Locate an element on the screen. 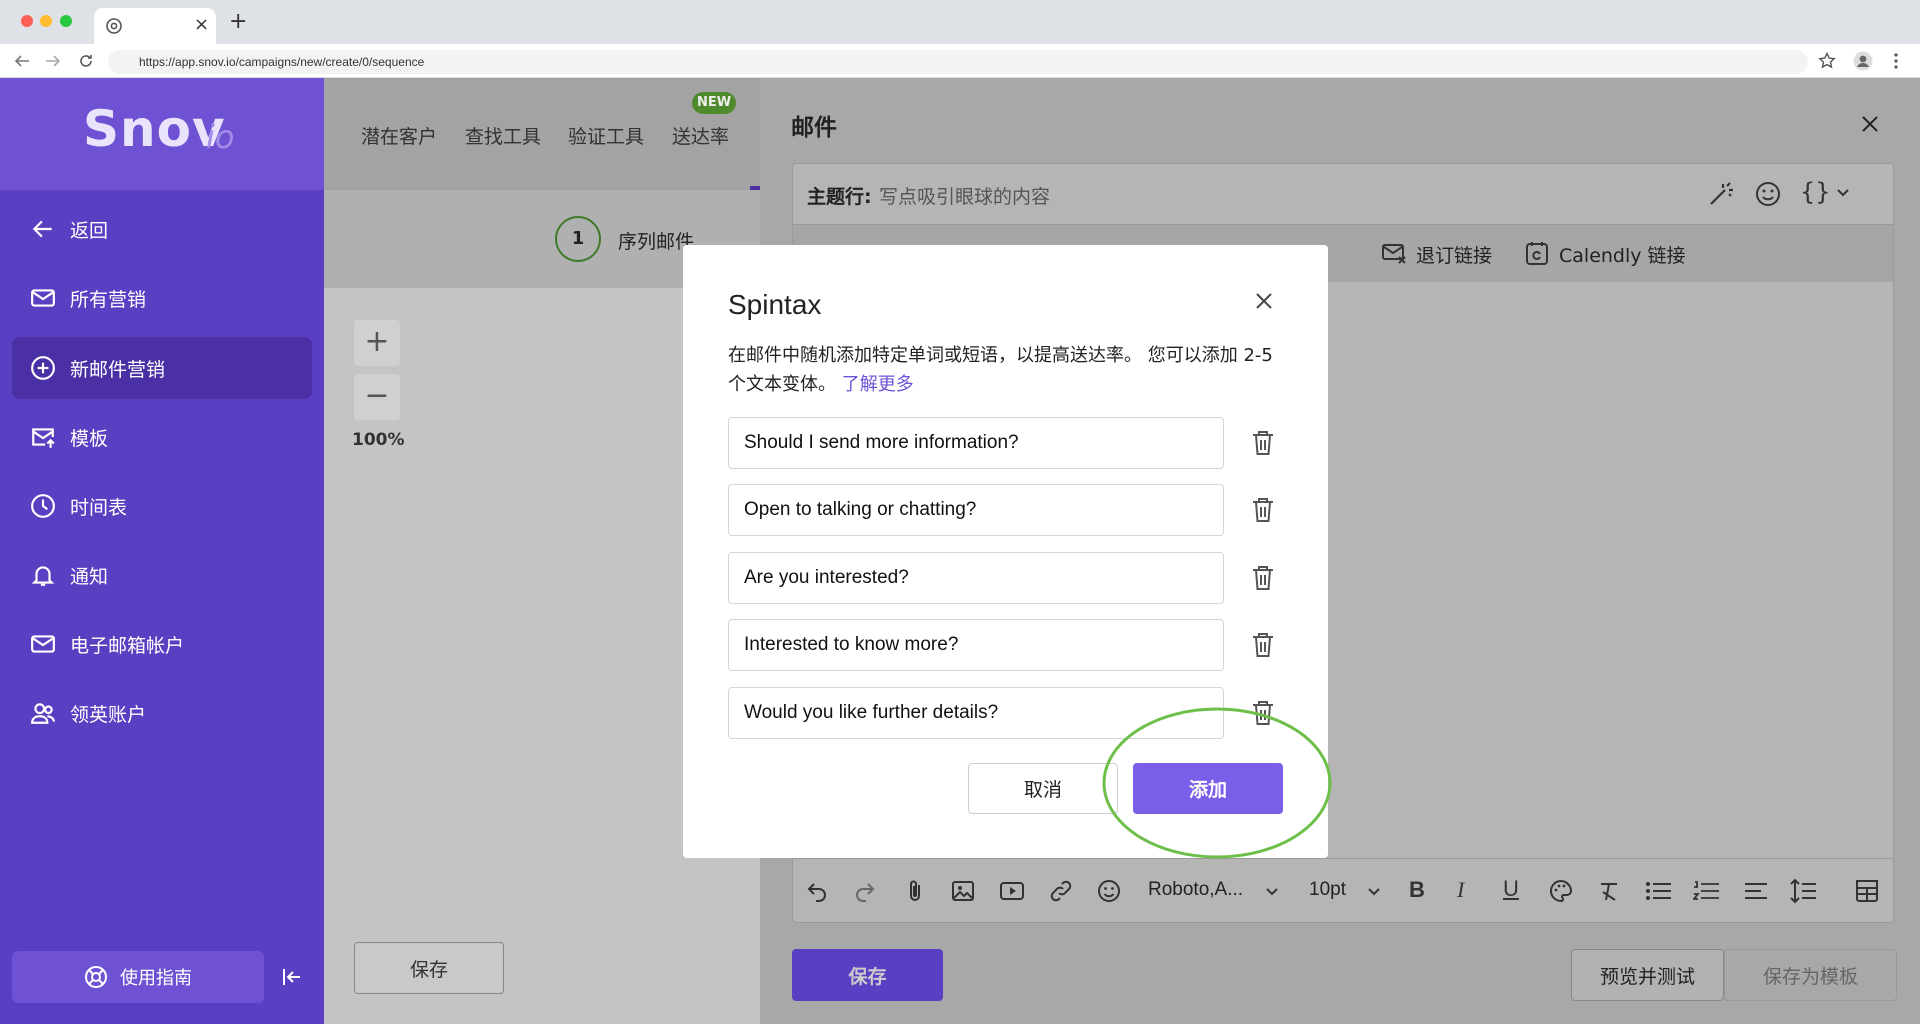 The height and width of the screenshot is (1024, 1920). tab-close-icon: × is located at coordinates (201, 24).